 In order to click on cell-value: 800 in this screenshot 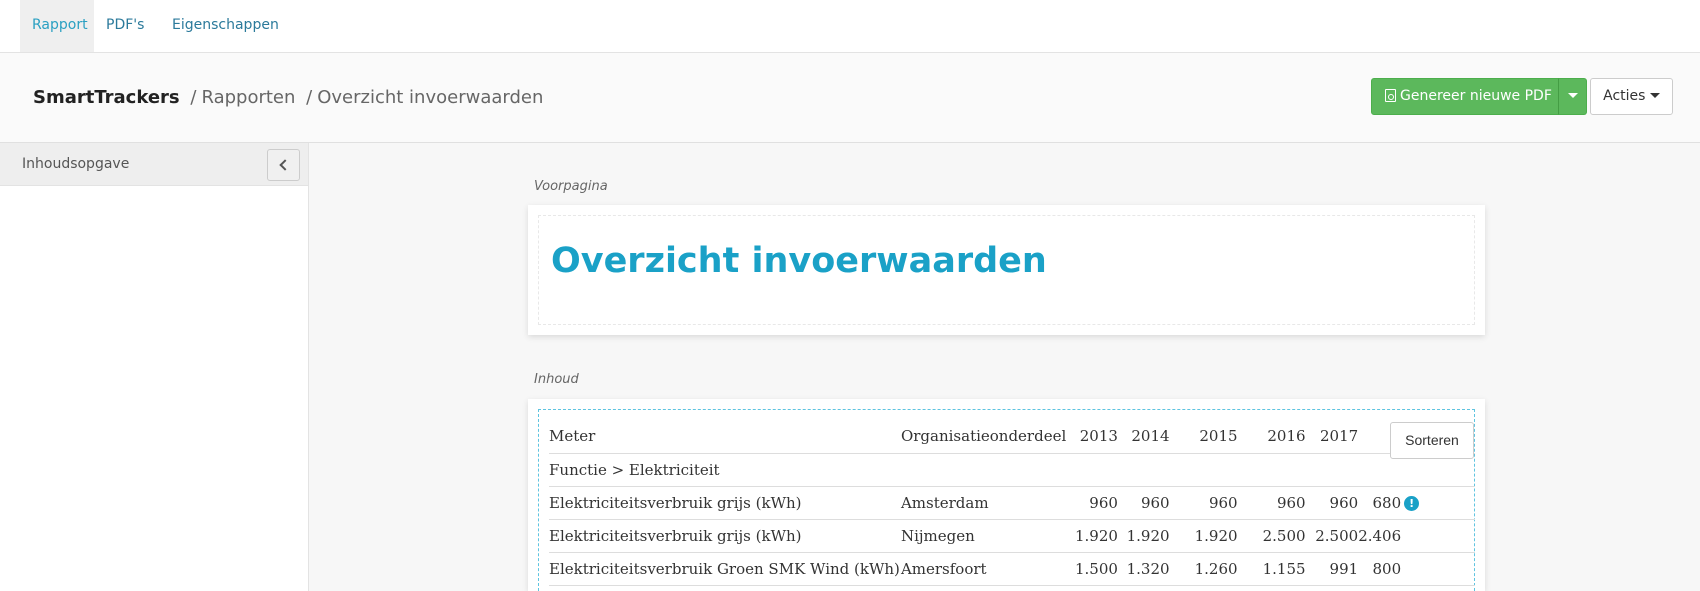, I will do `click(1389, 569)`.